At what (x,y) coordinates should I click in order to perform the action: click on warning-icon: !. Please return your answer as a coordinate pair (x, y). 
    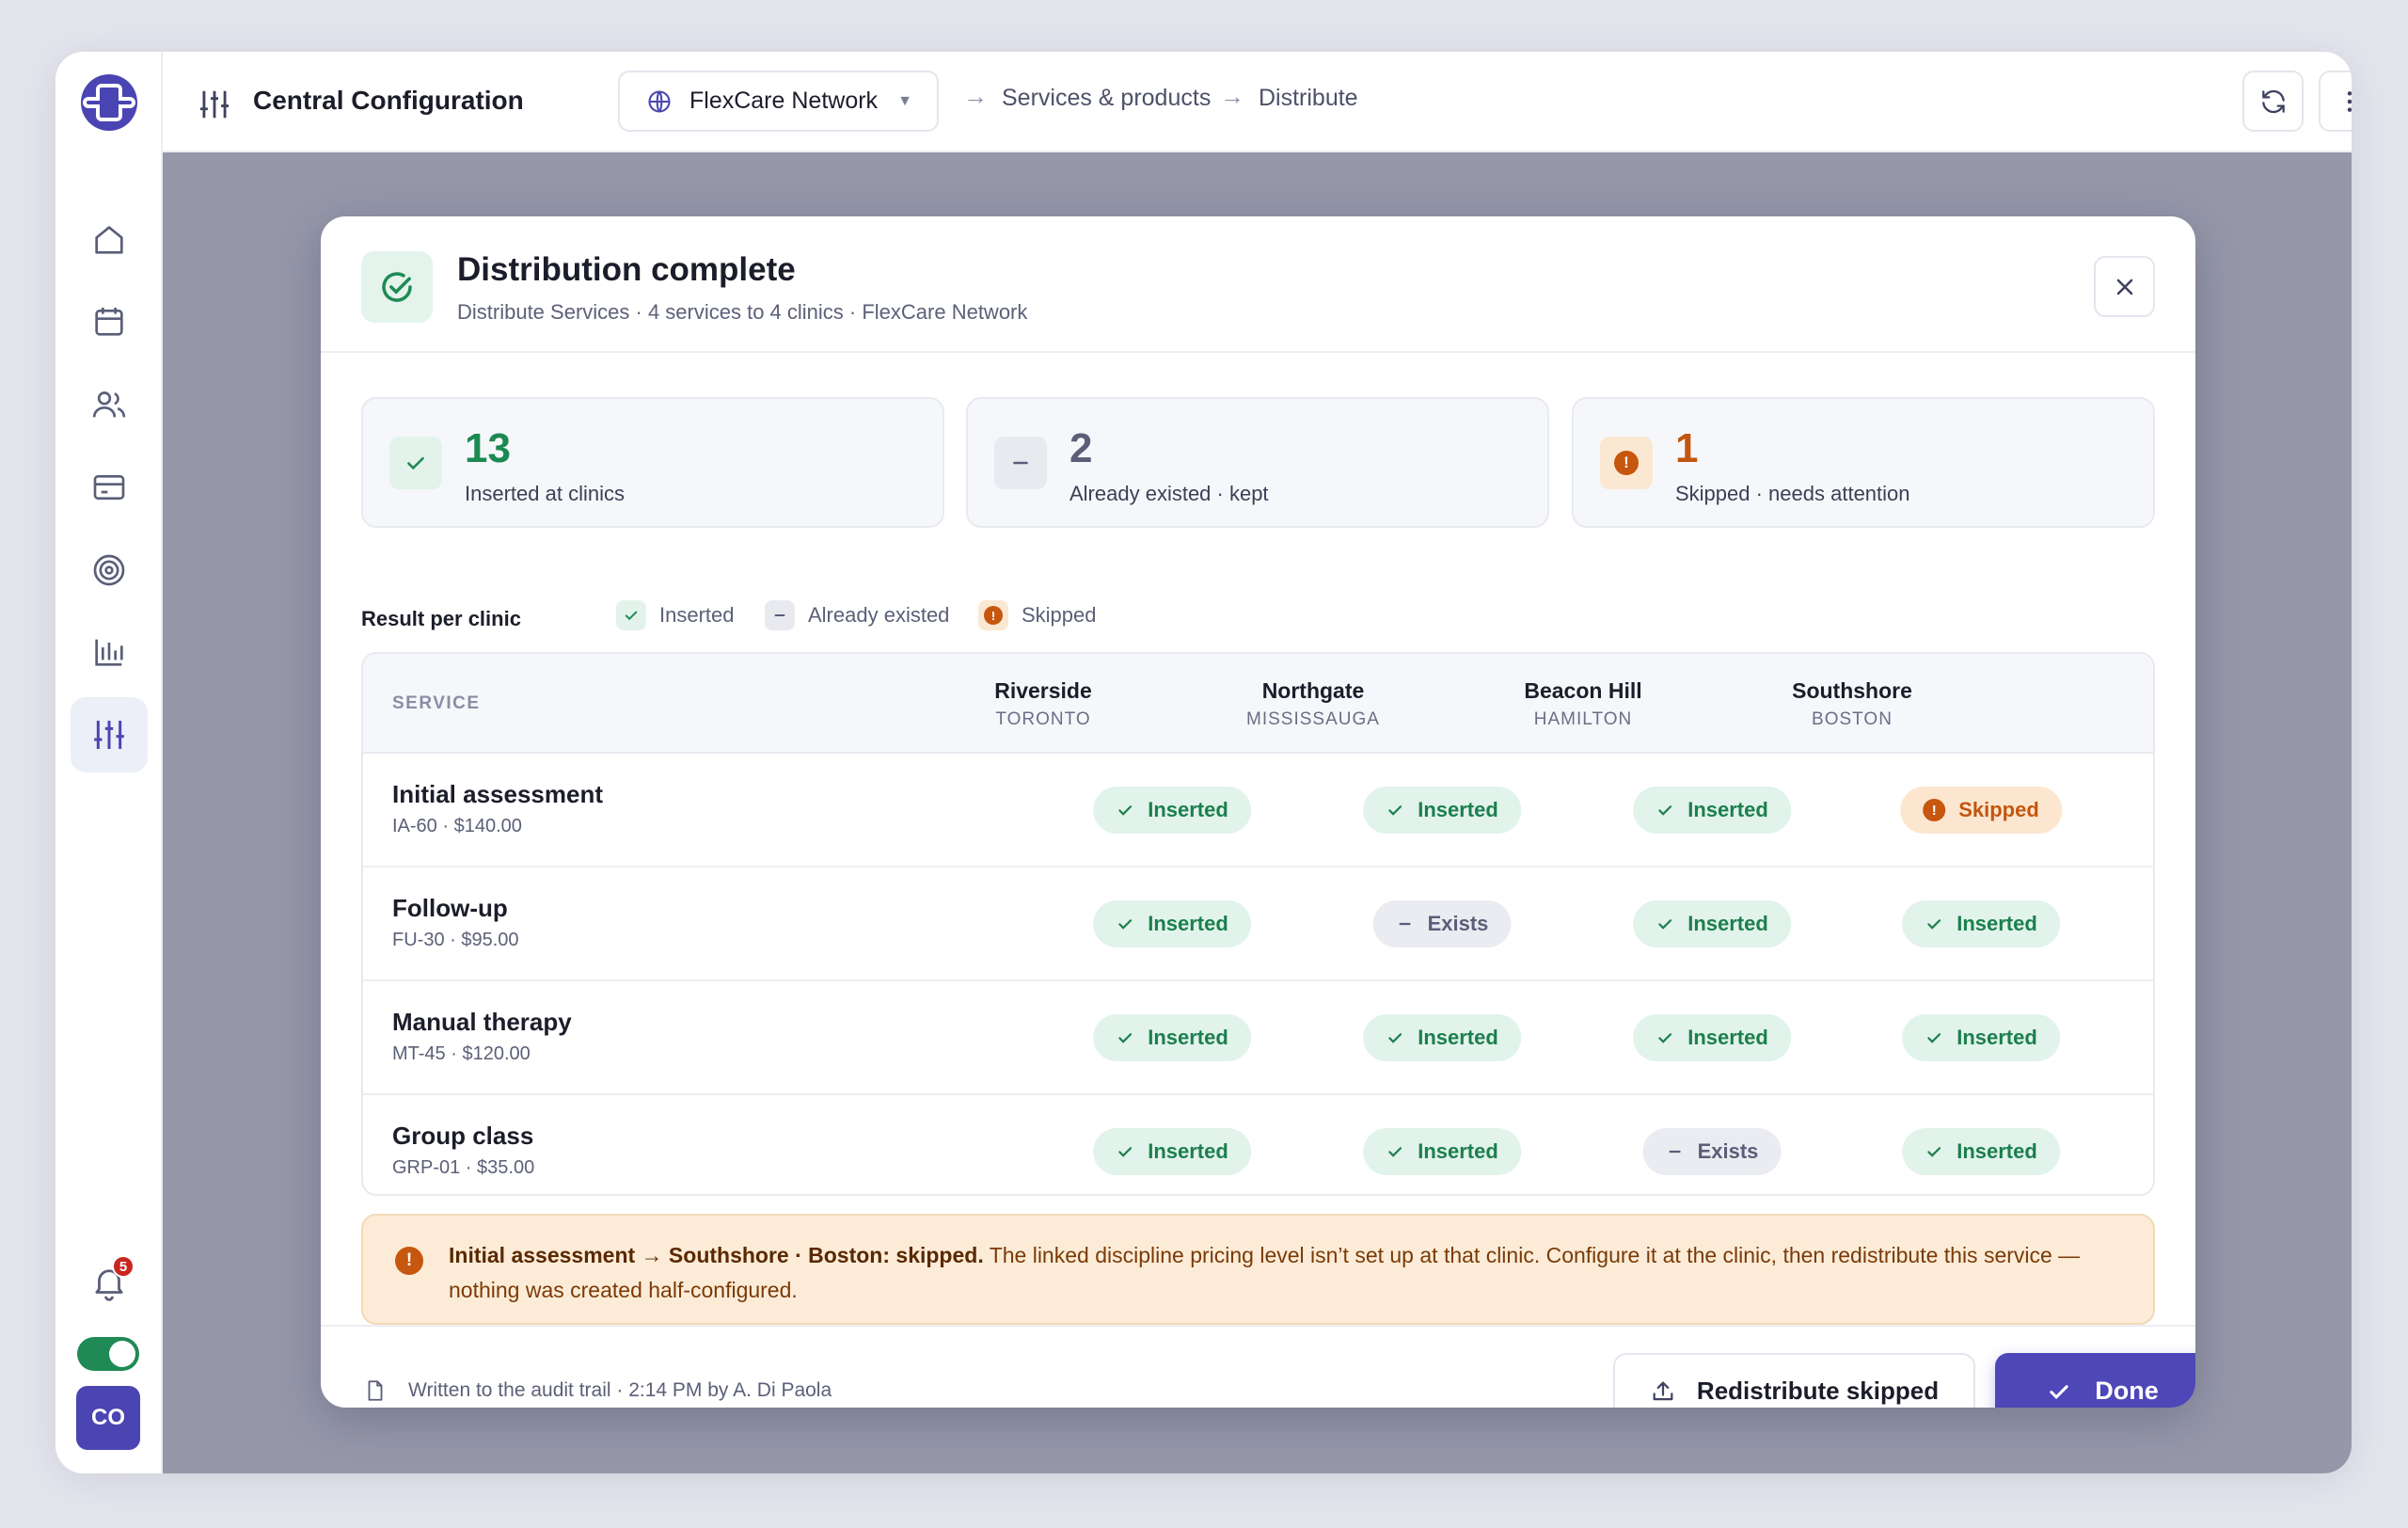
    Looking at the image, I should click on (993, 615).